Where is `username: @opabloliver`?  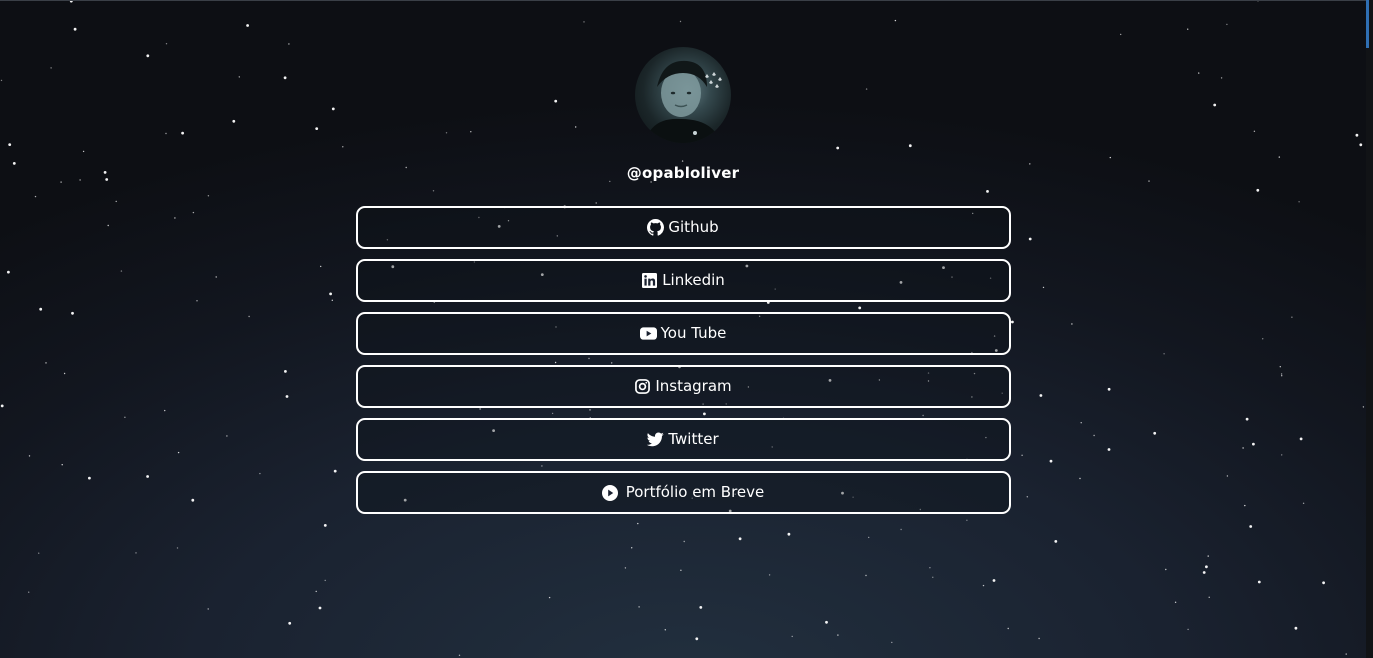 username: @opabloliver is located at coordinates (683, 173).